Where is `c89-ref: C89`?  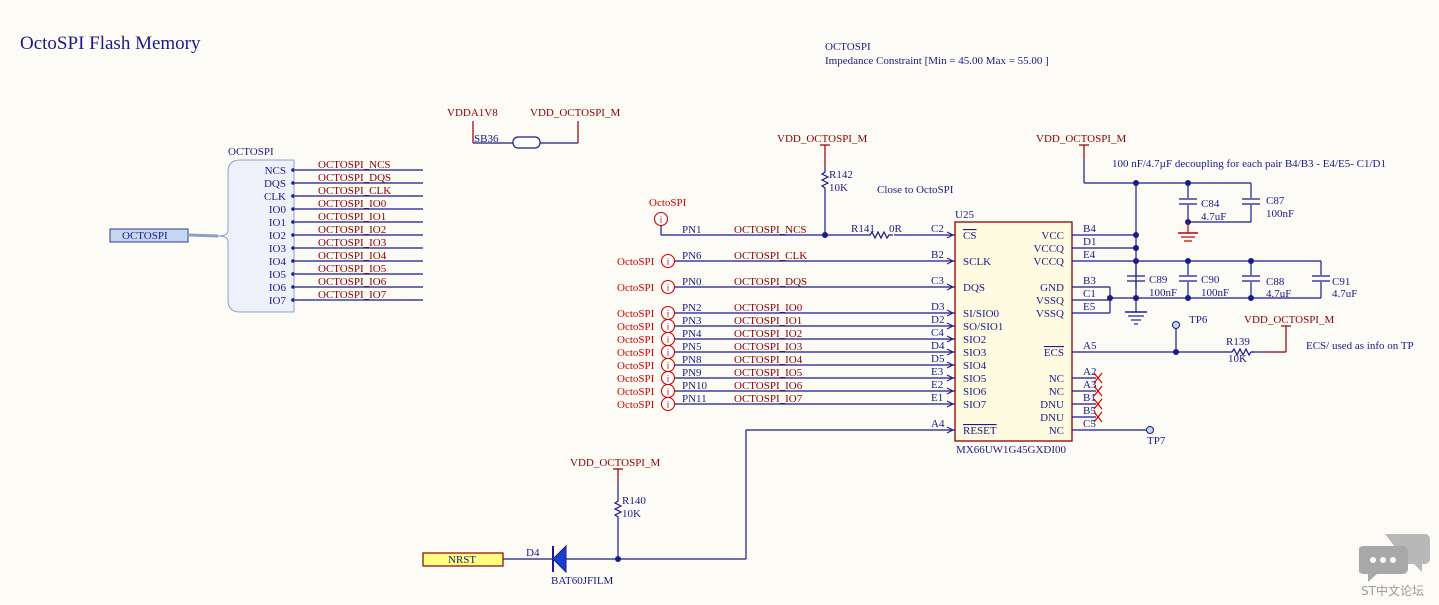 c89-ref: C89 is located at coordinates (1158, 280).